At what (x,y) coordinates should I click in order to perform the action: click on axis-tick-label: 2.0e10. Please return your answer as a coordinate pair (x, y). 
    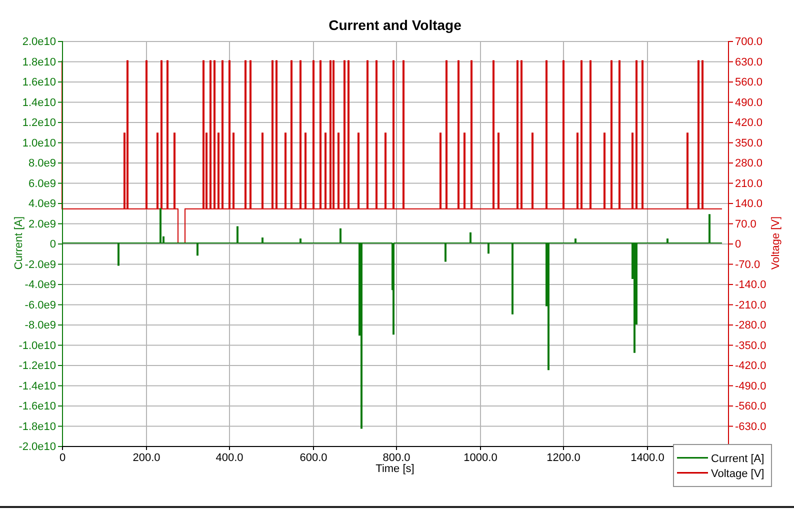
    Looking at the image, I should click on (39, 42).